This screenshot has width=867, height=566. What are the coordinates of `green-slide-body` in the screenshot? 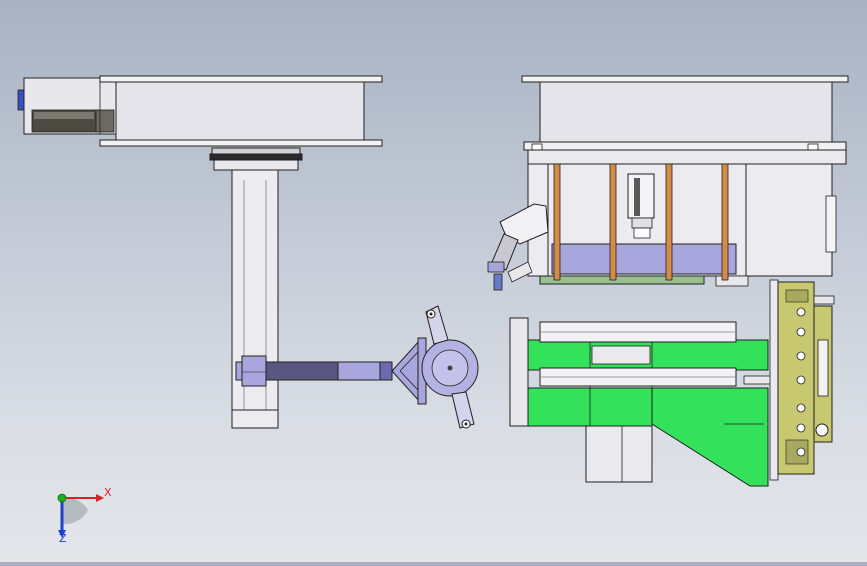 It's located at (641, 402).